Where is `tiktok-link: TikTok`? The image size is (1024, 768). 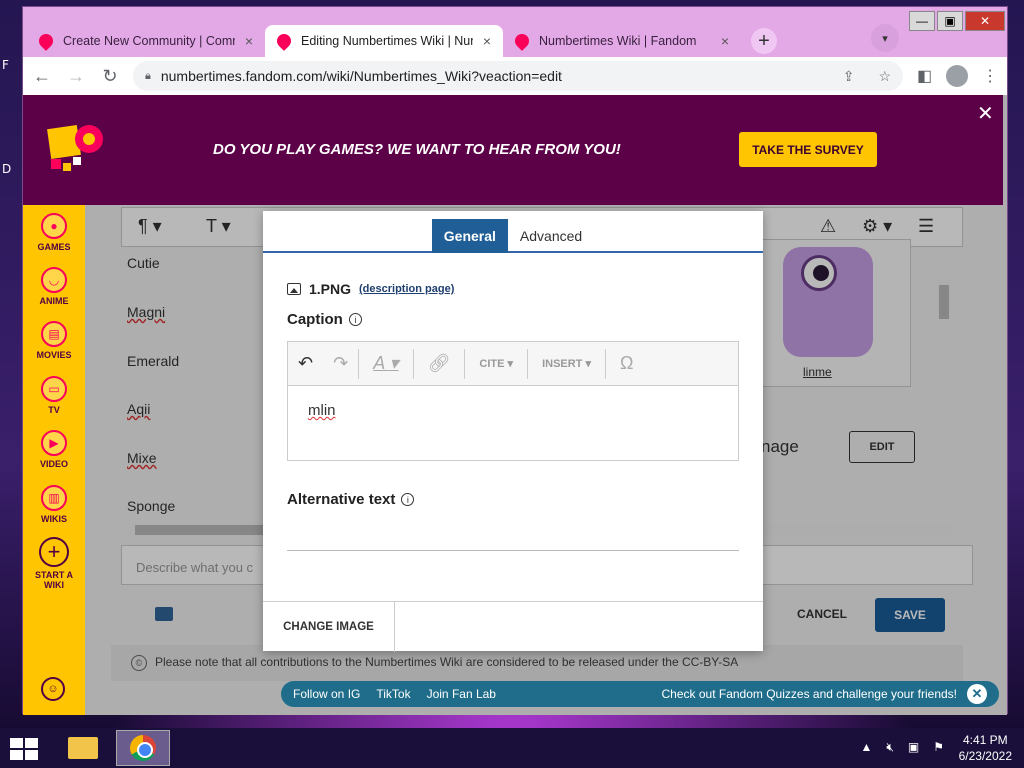
tiktok-link: TikTok is located at coordinates (393, 694).